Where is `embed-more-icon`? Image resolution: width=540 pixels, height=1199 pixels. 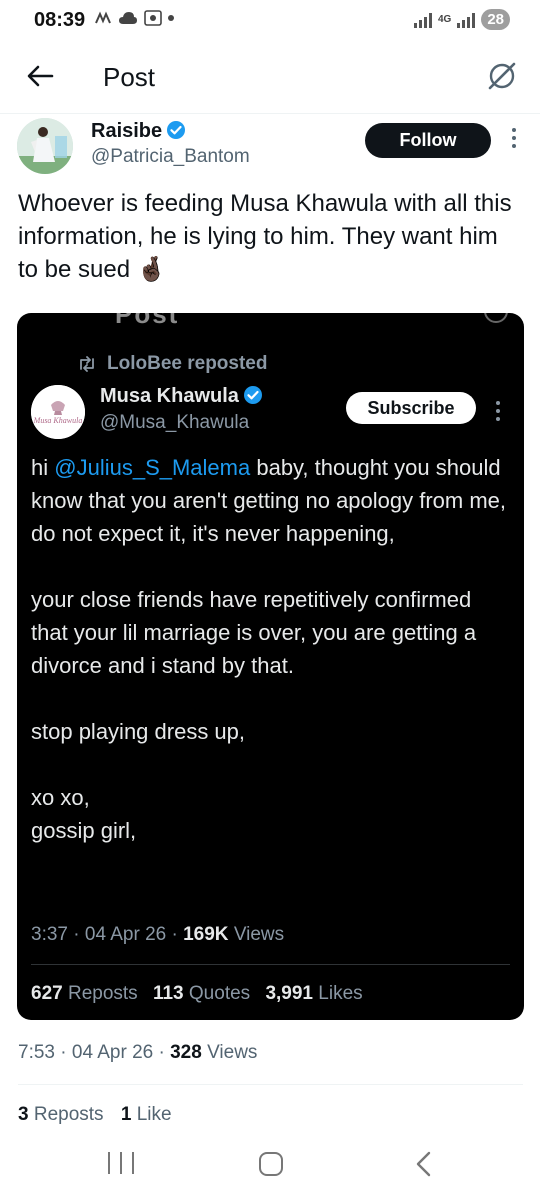
embed-more-icon is located at coordinates (499, 413).